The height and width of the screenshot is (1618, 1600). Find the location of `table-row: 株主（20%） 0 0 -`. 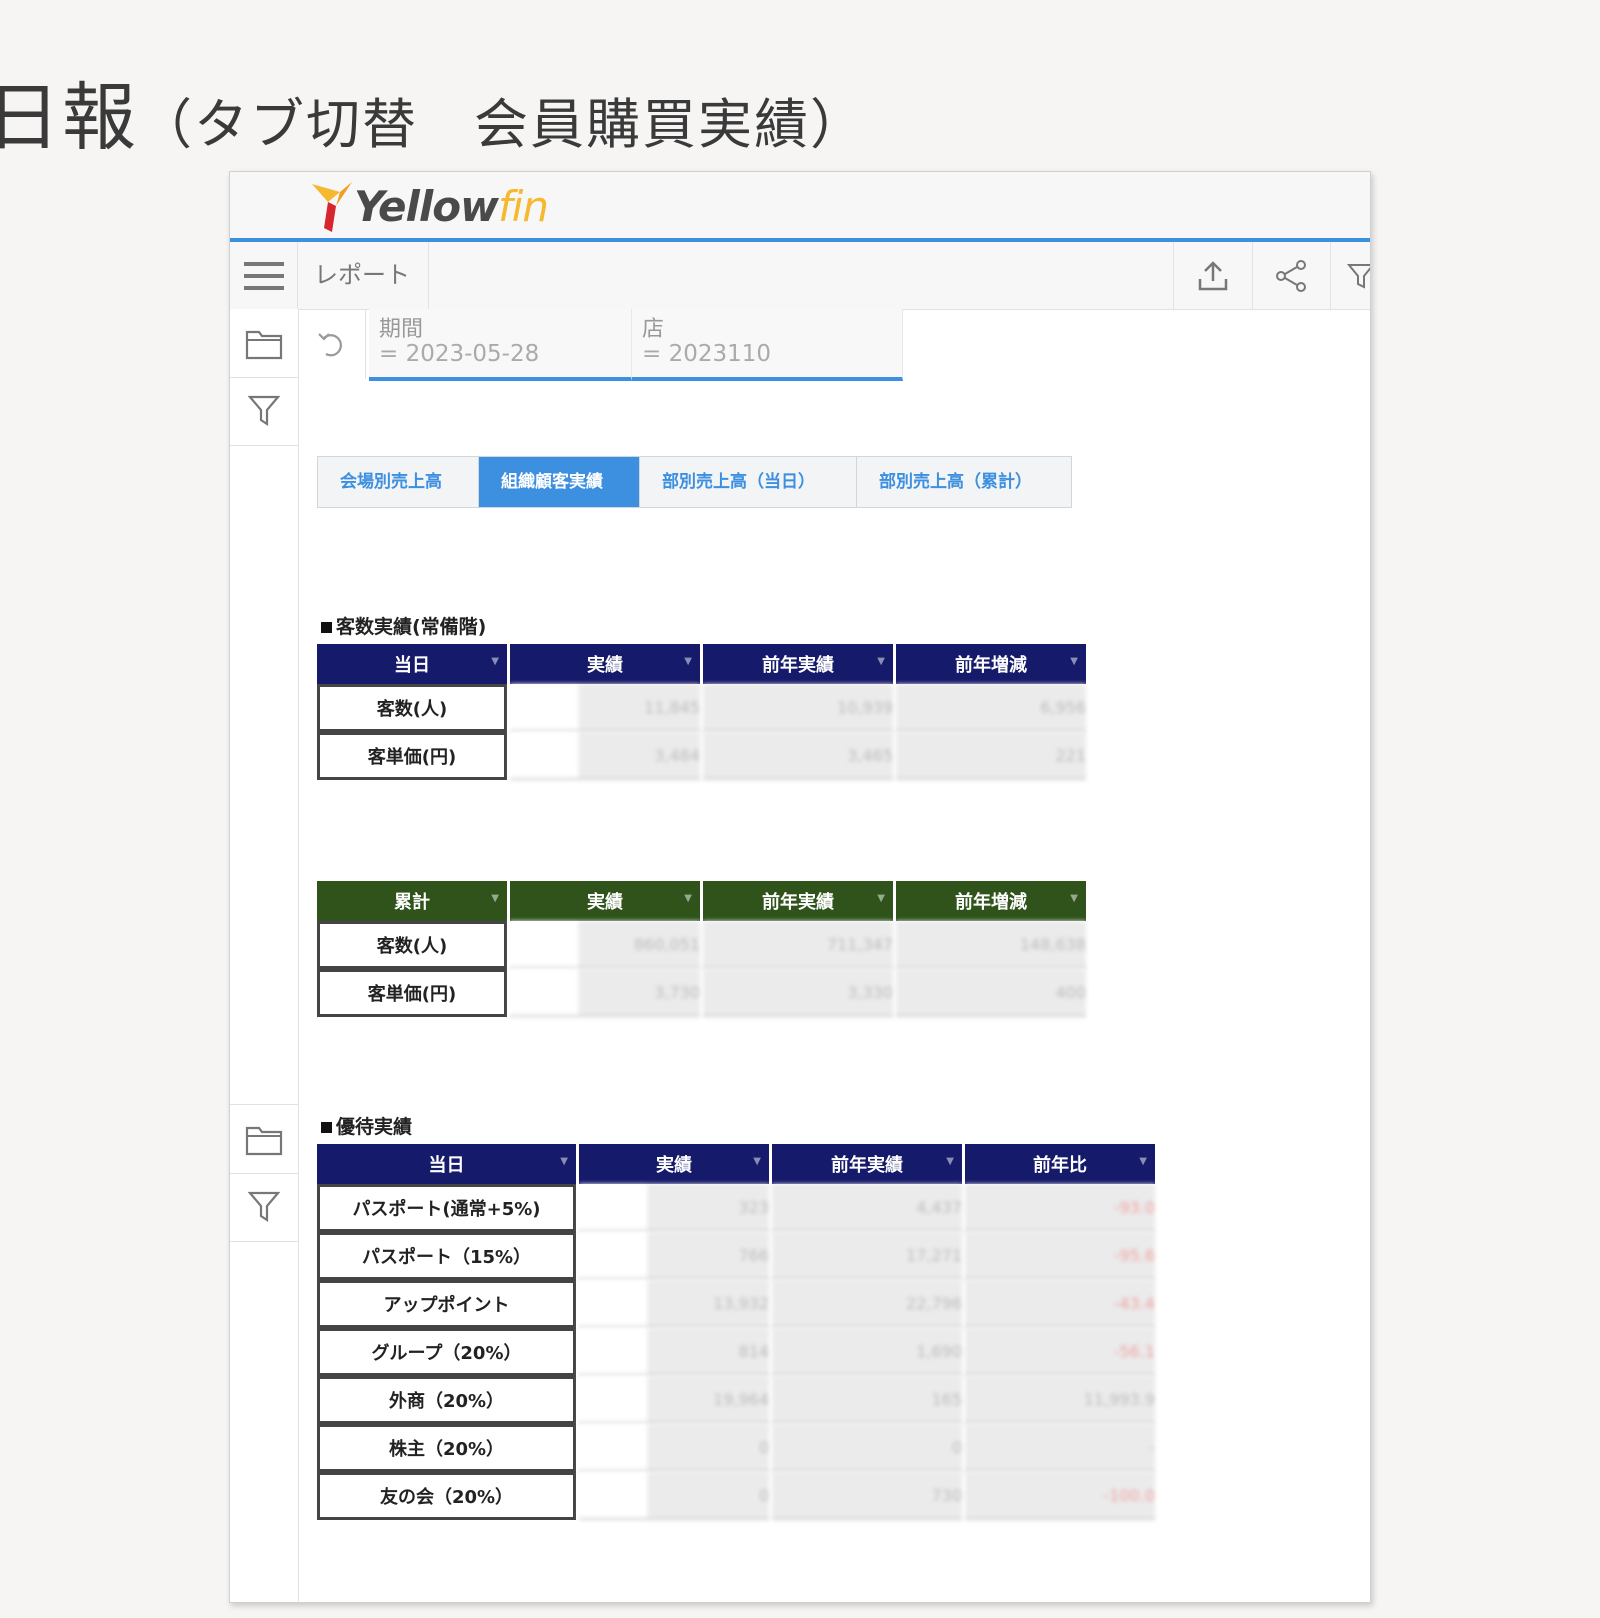

table-row: 株主（20%） 0 0 - is located at coordinates (736, 1448).